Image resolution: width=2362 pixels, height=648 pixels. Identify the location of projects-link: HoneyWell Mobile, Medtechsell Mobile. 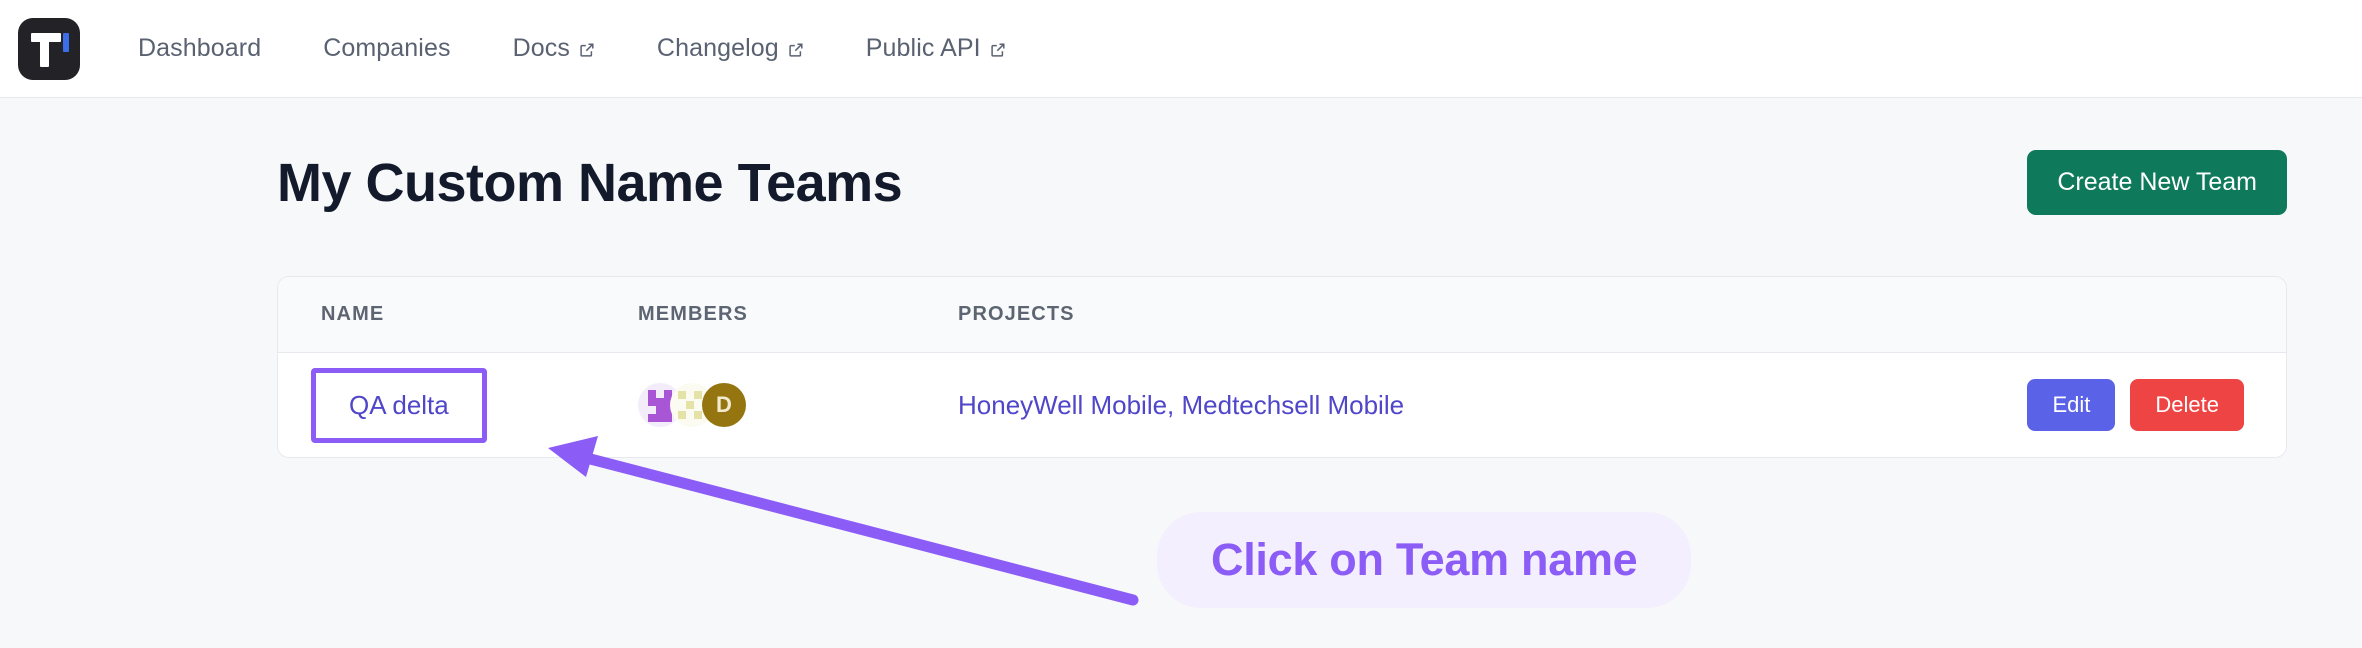
(1181, 405).